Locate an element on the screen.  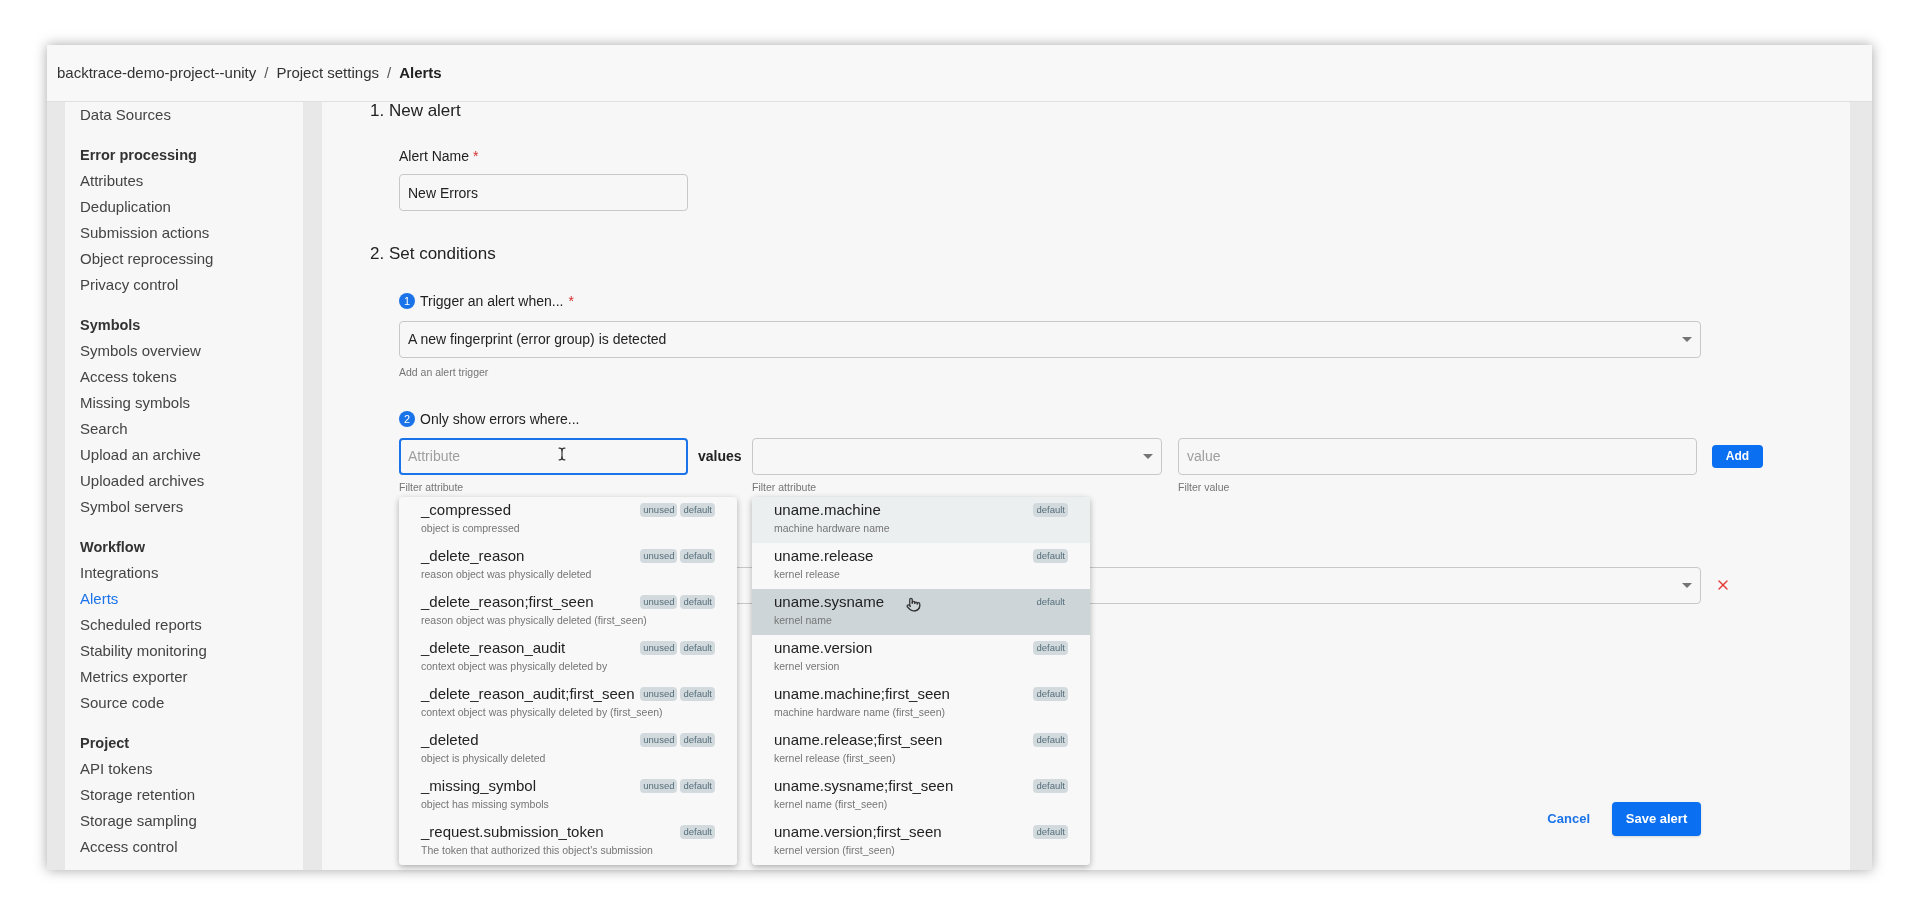
menu-item: uname.sysname default kernel name is located at coordinates (921, 611).